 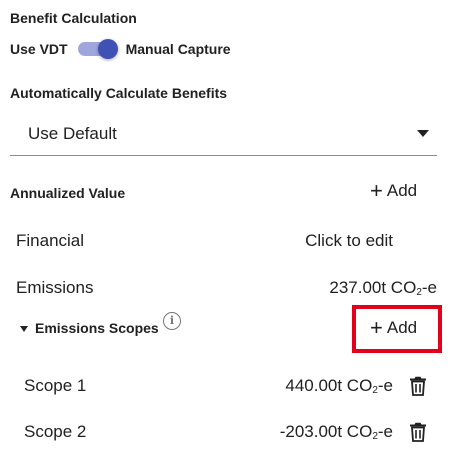 I want to click on scopes-collapse-caret-icon, so click(x=24, y=329).